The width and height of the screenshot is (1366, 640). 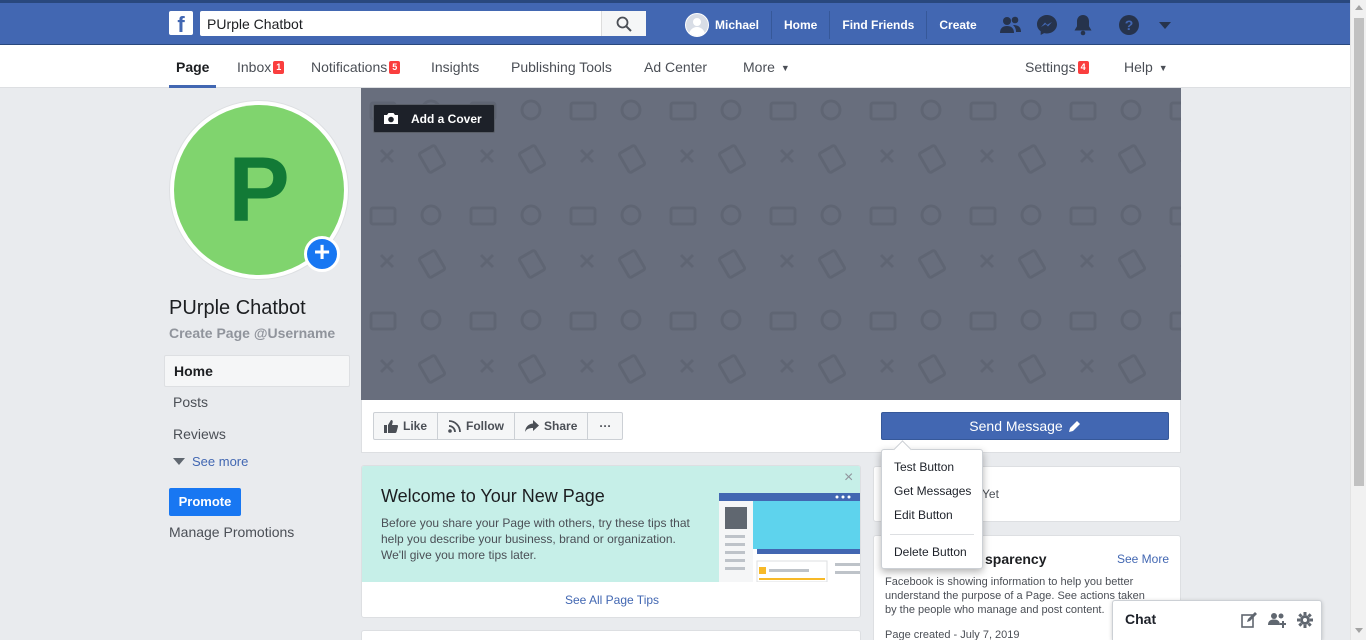 I want to click on home-link: Home, so click(x=801, y=25).